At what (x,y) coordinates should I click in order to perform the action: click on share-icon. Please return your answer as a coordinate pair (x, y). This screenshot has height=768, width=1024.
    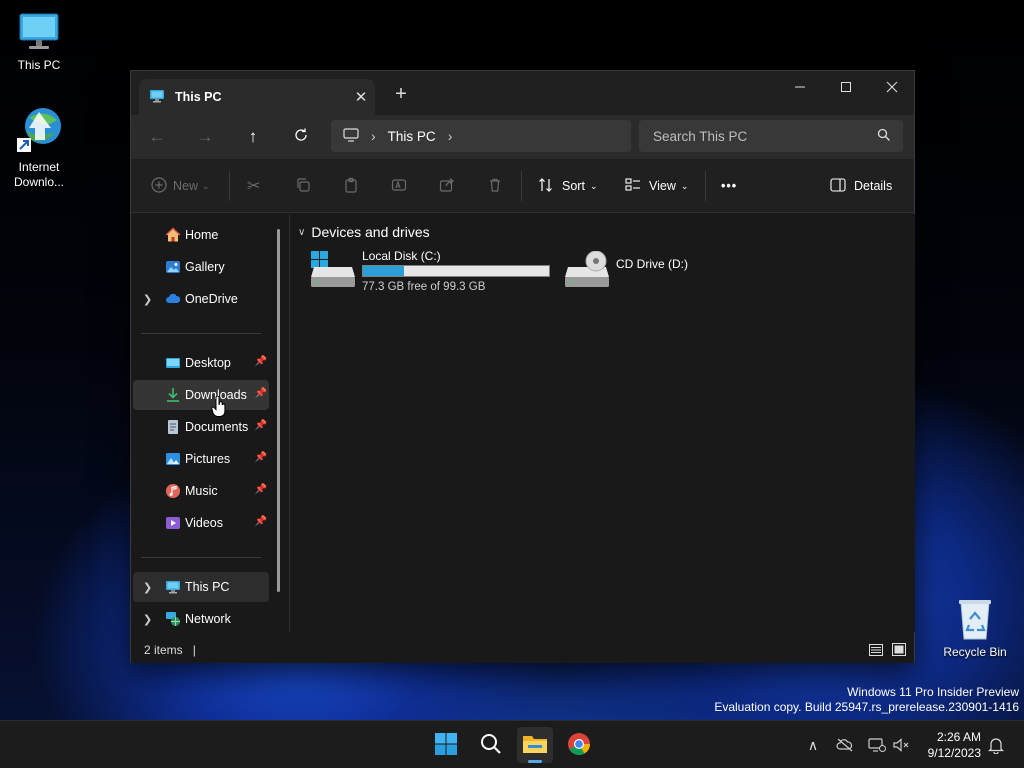
    Looking at the image, I should click on (447, 186).